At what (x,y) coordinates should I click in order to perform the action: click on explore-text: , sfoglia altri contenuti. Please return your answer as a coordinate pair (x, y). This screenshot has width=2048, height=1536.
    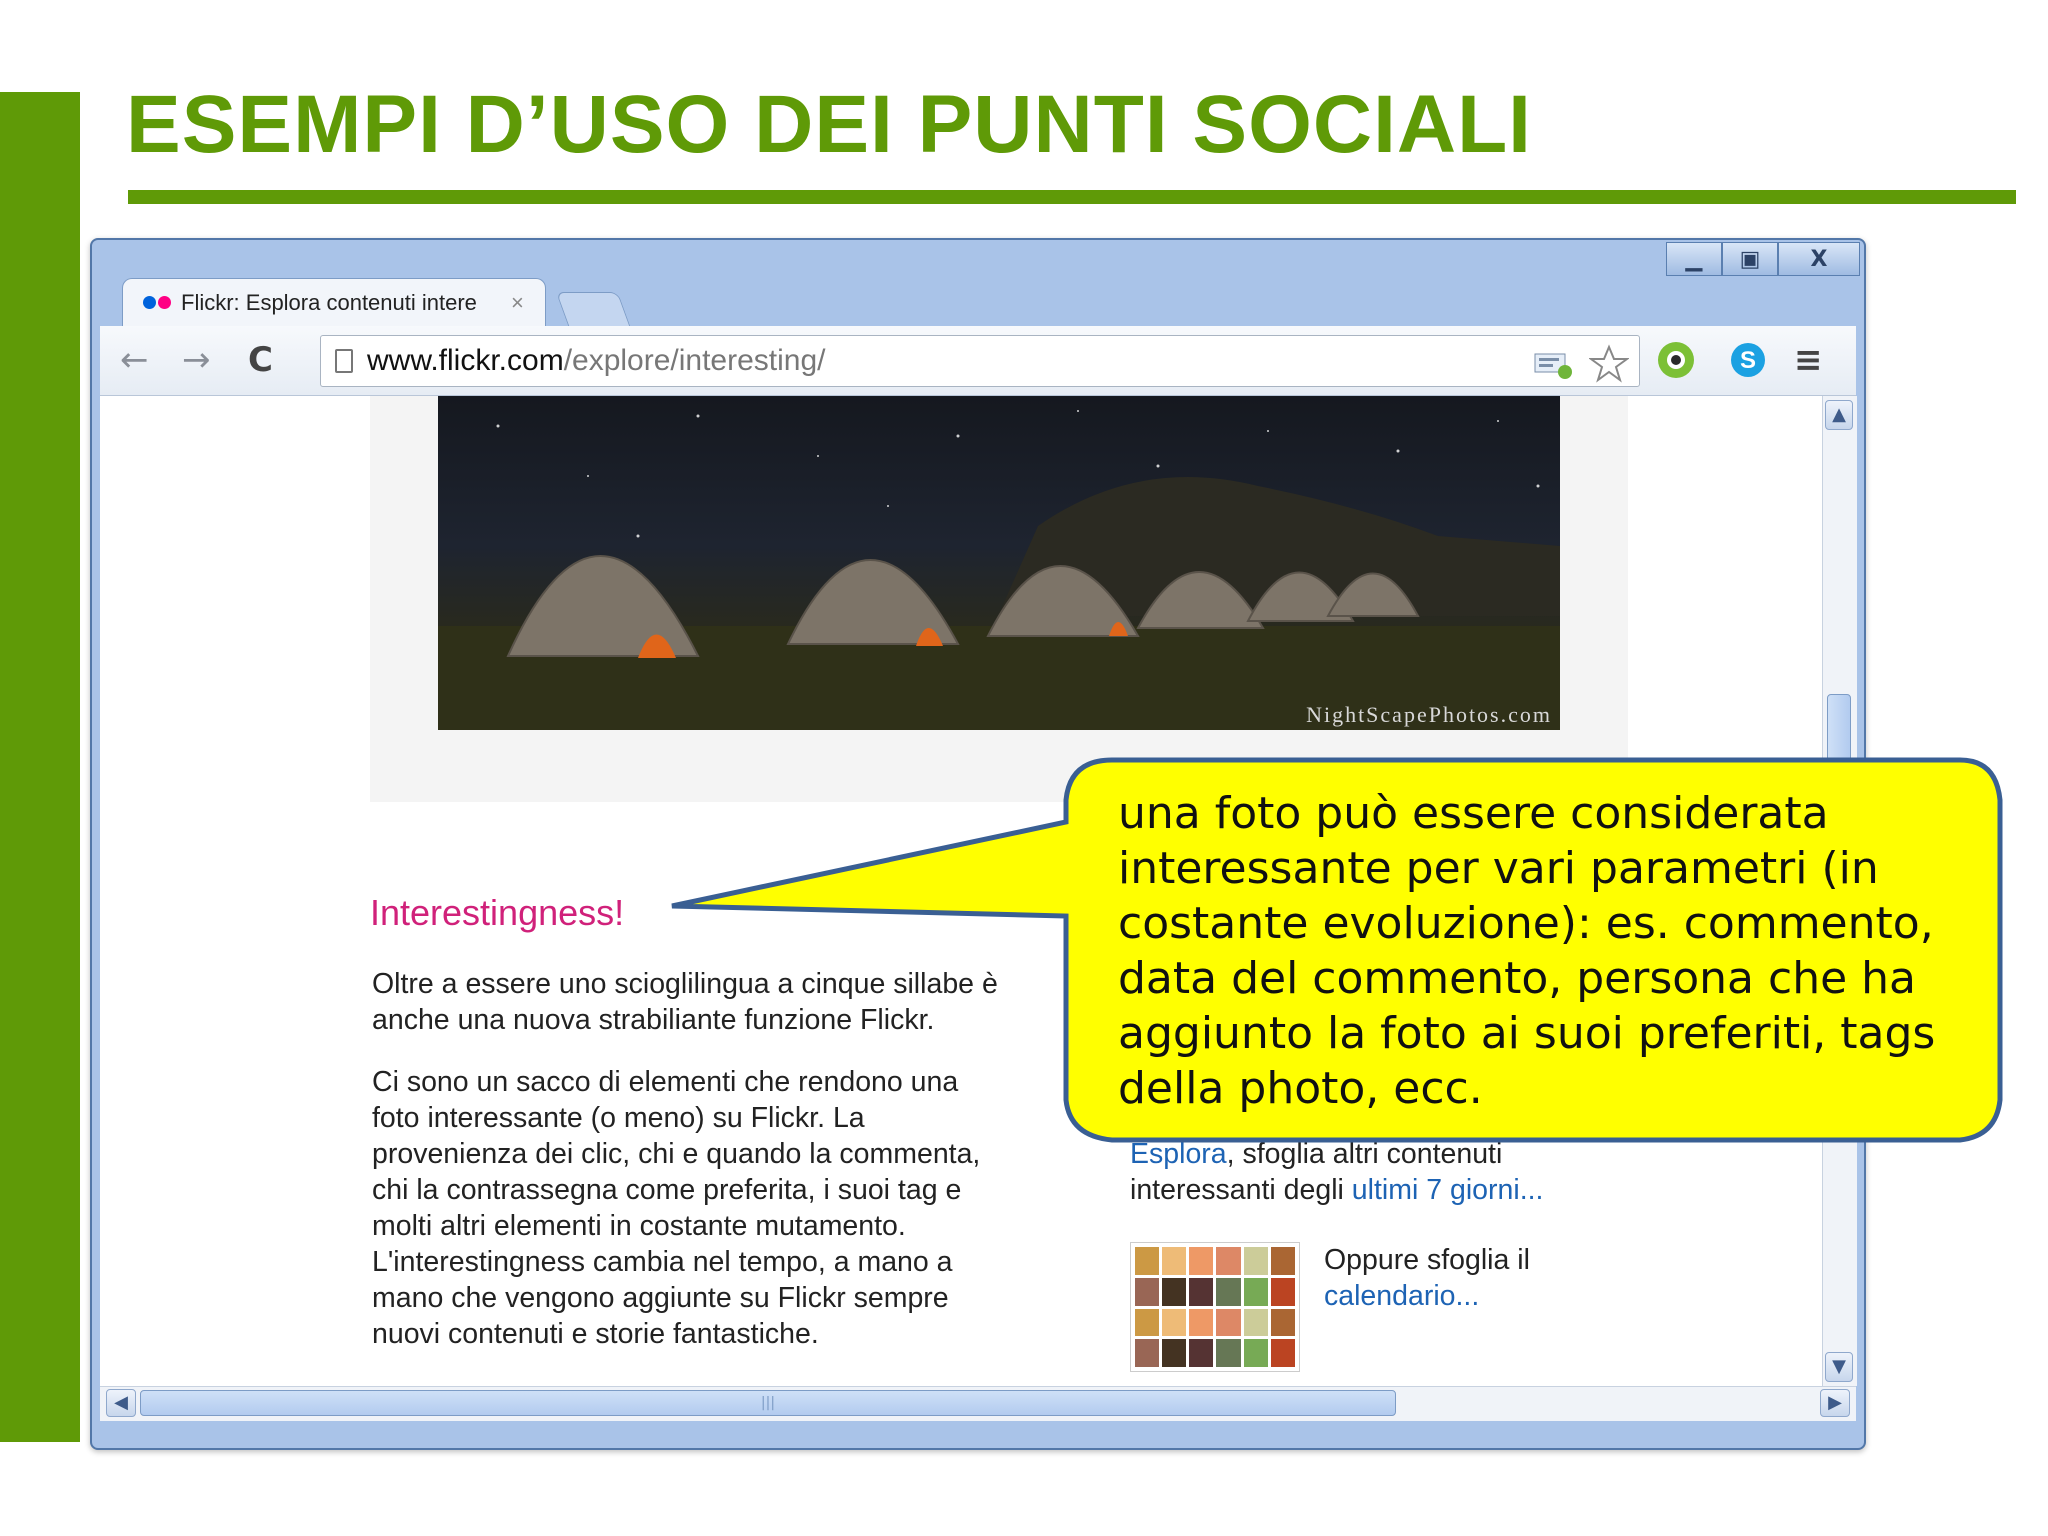
    Looking at the image, I should click on (1364, 1154).